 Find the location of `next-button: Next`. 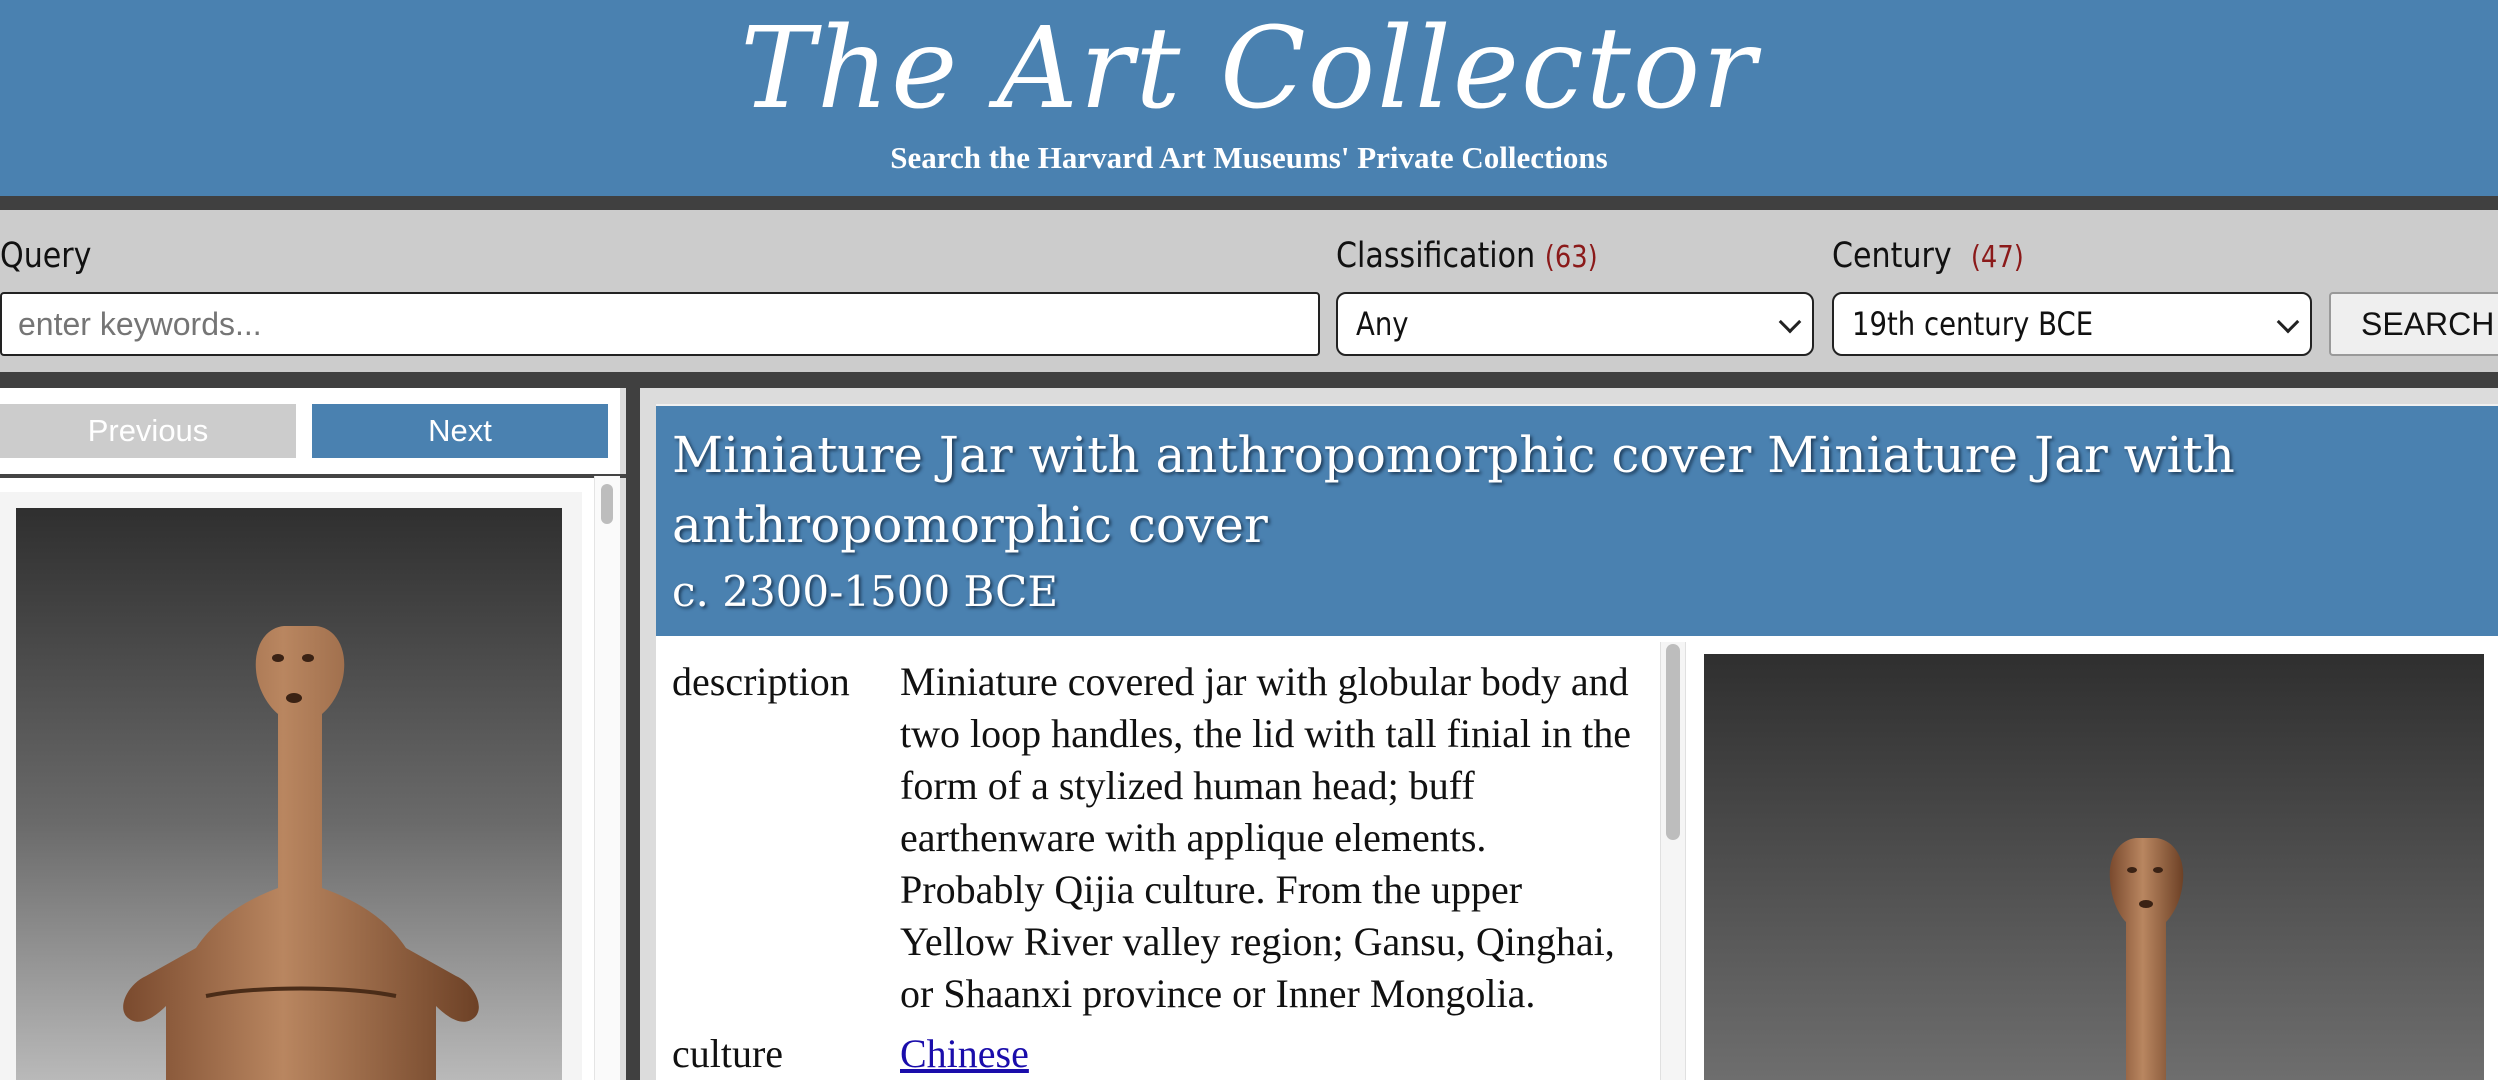

next-button: Next is located at coordinates (460, 431).